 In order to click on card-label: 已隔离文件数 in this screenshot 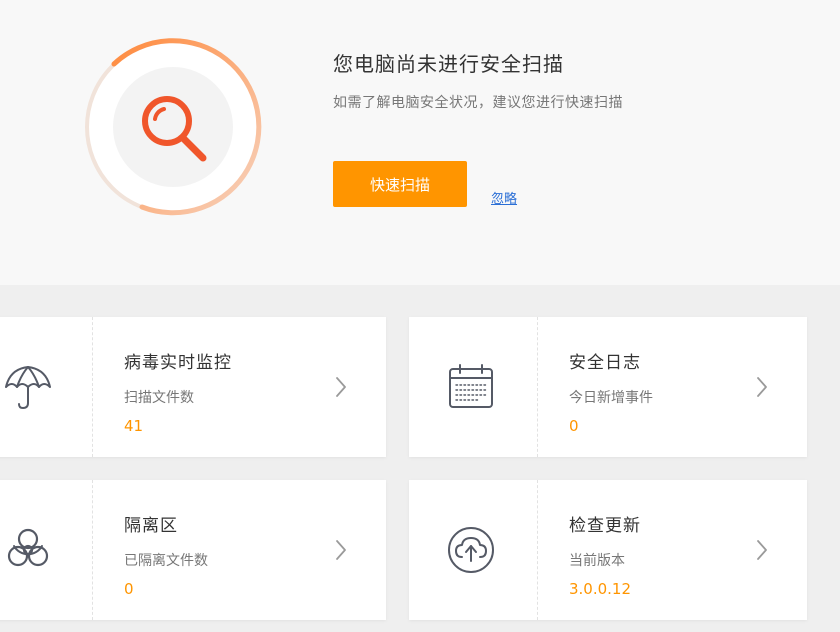, I will do `click(166, 561)`.